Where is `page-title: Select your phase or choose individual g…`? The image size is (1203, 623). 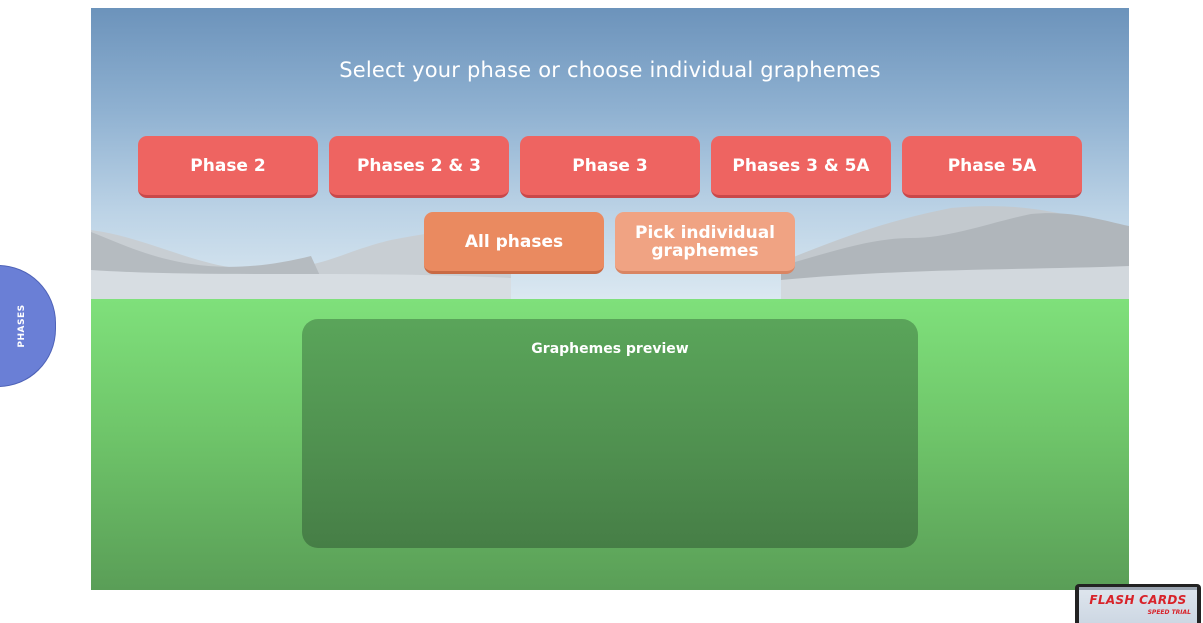 page-title: Select your phase or choose individual g… is located at coordinates (610, 70).